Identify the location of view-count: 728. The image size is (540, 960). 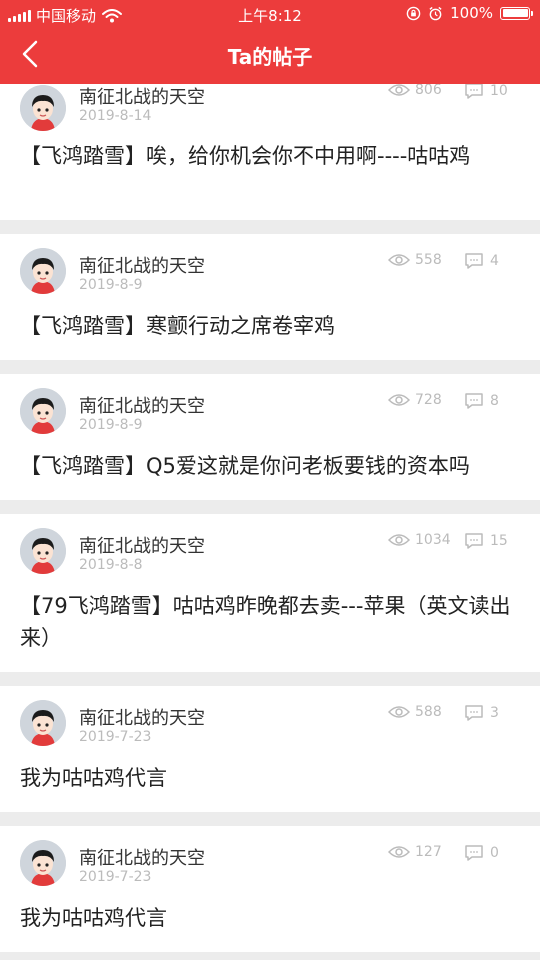
(415, 400).